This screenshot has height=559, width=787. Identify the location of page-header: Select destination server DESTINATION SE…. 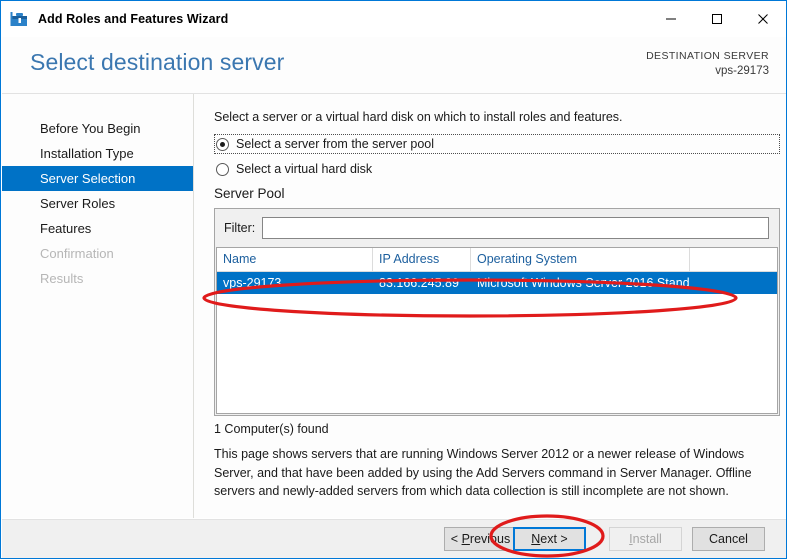
(394, 65).